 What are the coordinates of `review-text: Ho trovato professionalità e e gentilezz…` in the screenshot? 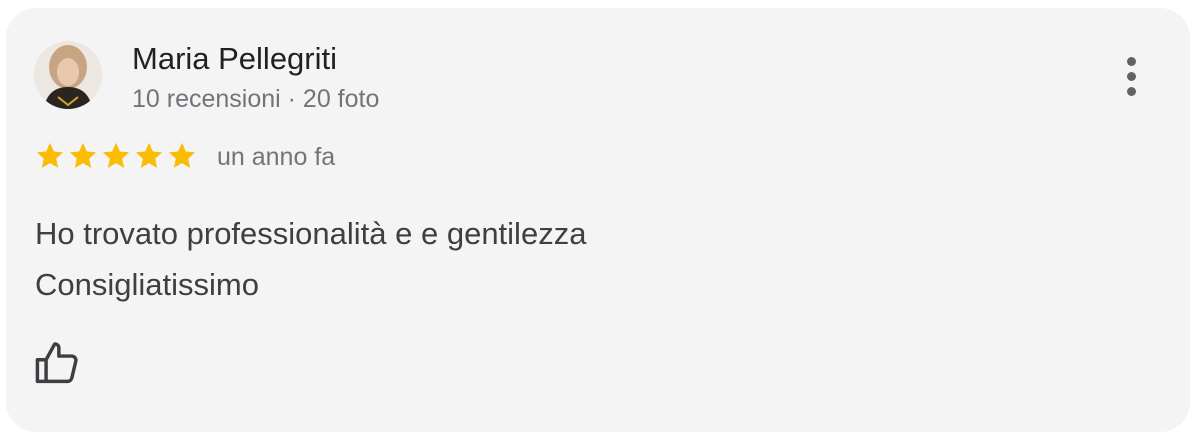 It's located at (310, 259).